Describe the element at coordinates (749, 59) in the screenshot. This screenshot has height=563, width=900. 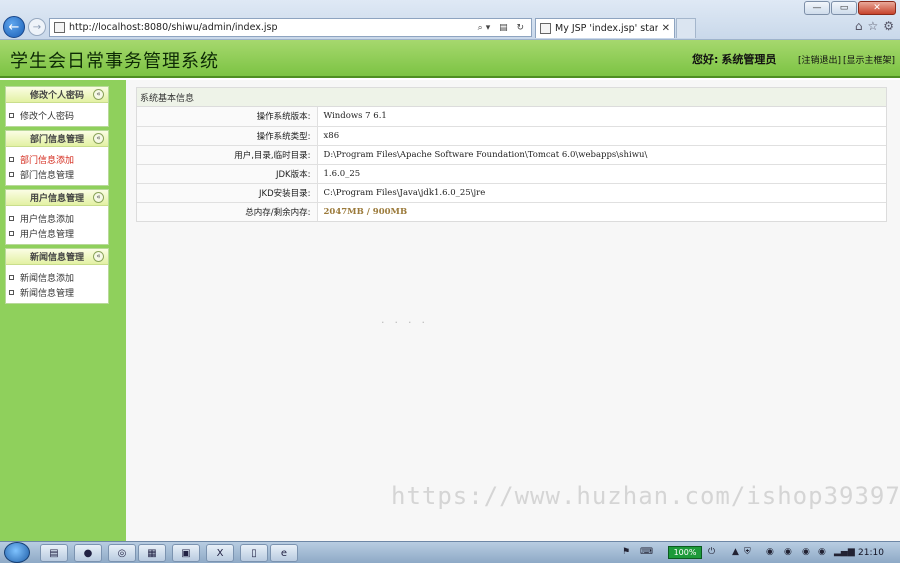
I see `username: 系统管理员` at that location.